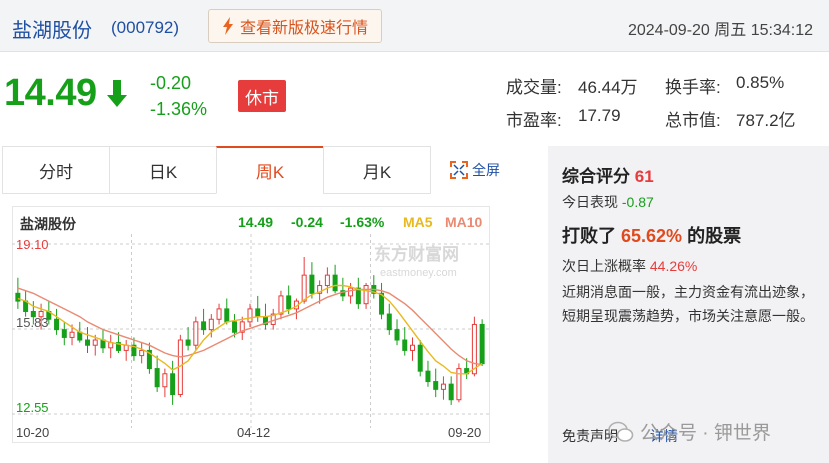  Describe the element at coordinates (486, 170) in the screenshot. I see `fullscreen-label: 全屏` at that location.